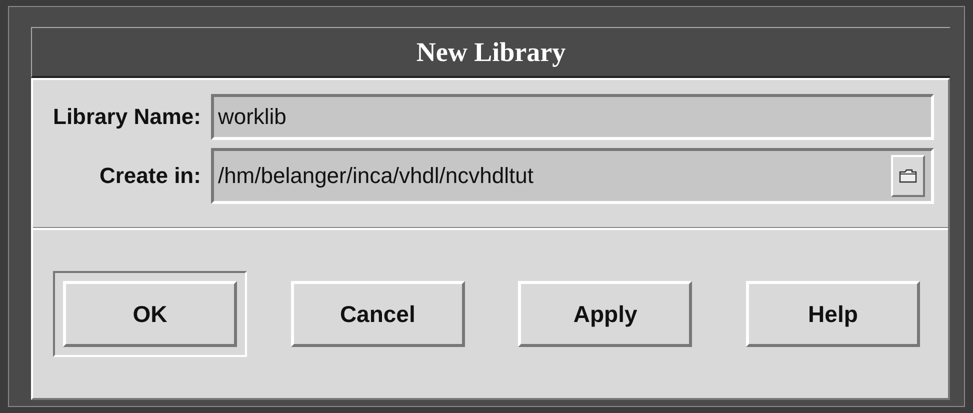 This screenshot has height=413, width=973. I want to click on folder-icon, so click(908, 176).